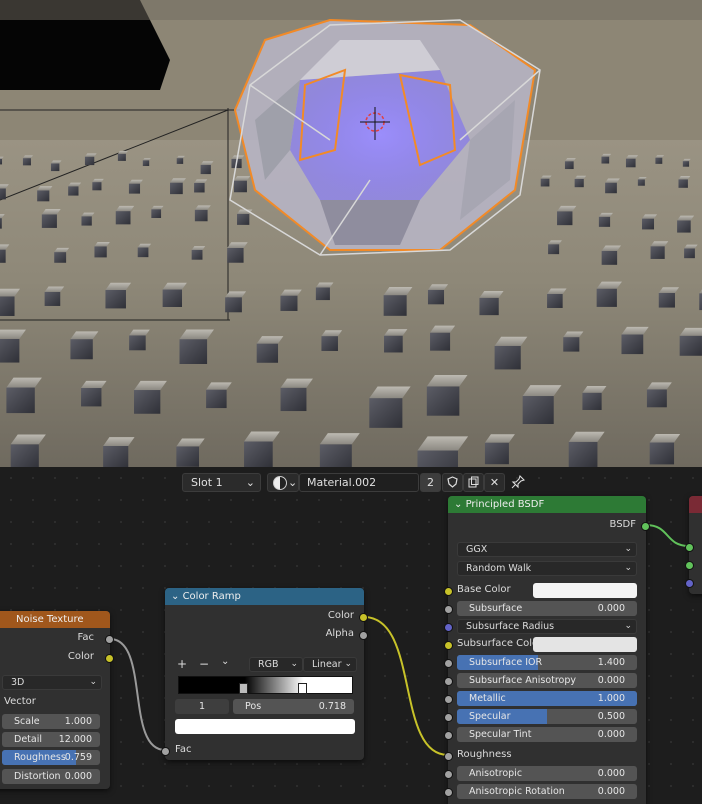 The image size is (702, 804). Describe the element at coordinates (517, 791) in the screenshot. I see `field-label: Anisotropic Rotation` at that location.